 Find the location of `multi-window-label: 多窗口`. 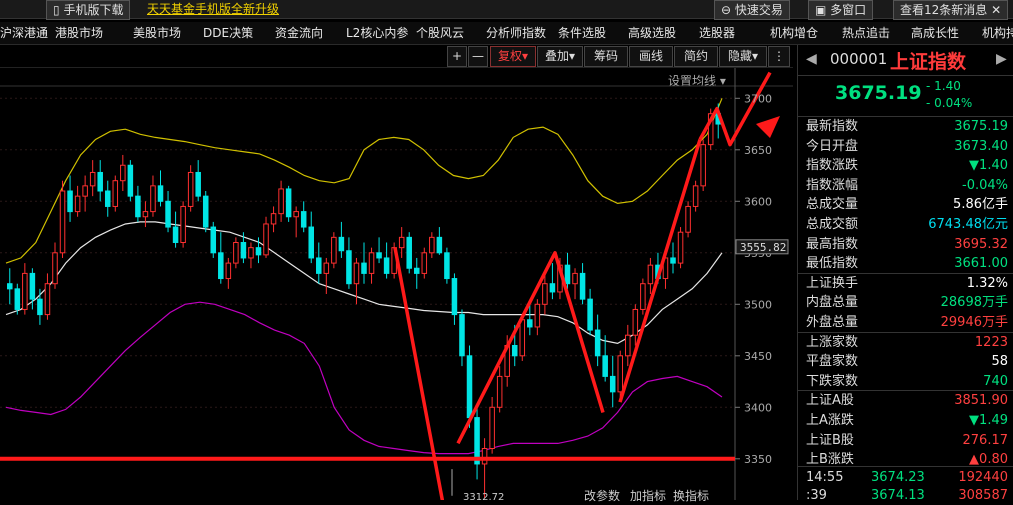

multi-window-label: 多窗口 is located at coordinates (848, 10).